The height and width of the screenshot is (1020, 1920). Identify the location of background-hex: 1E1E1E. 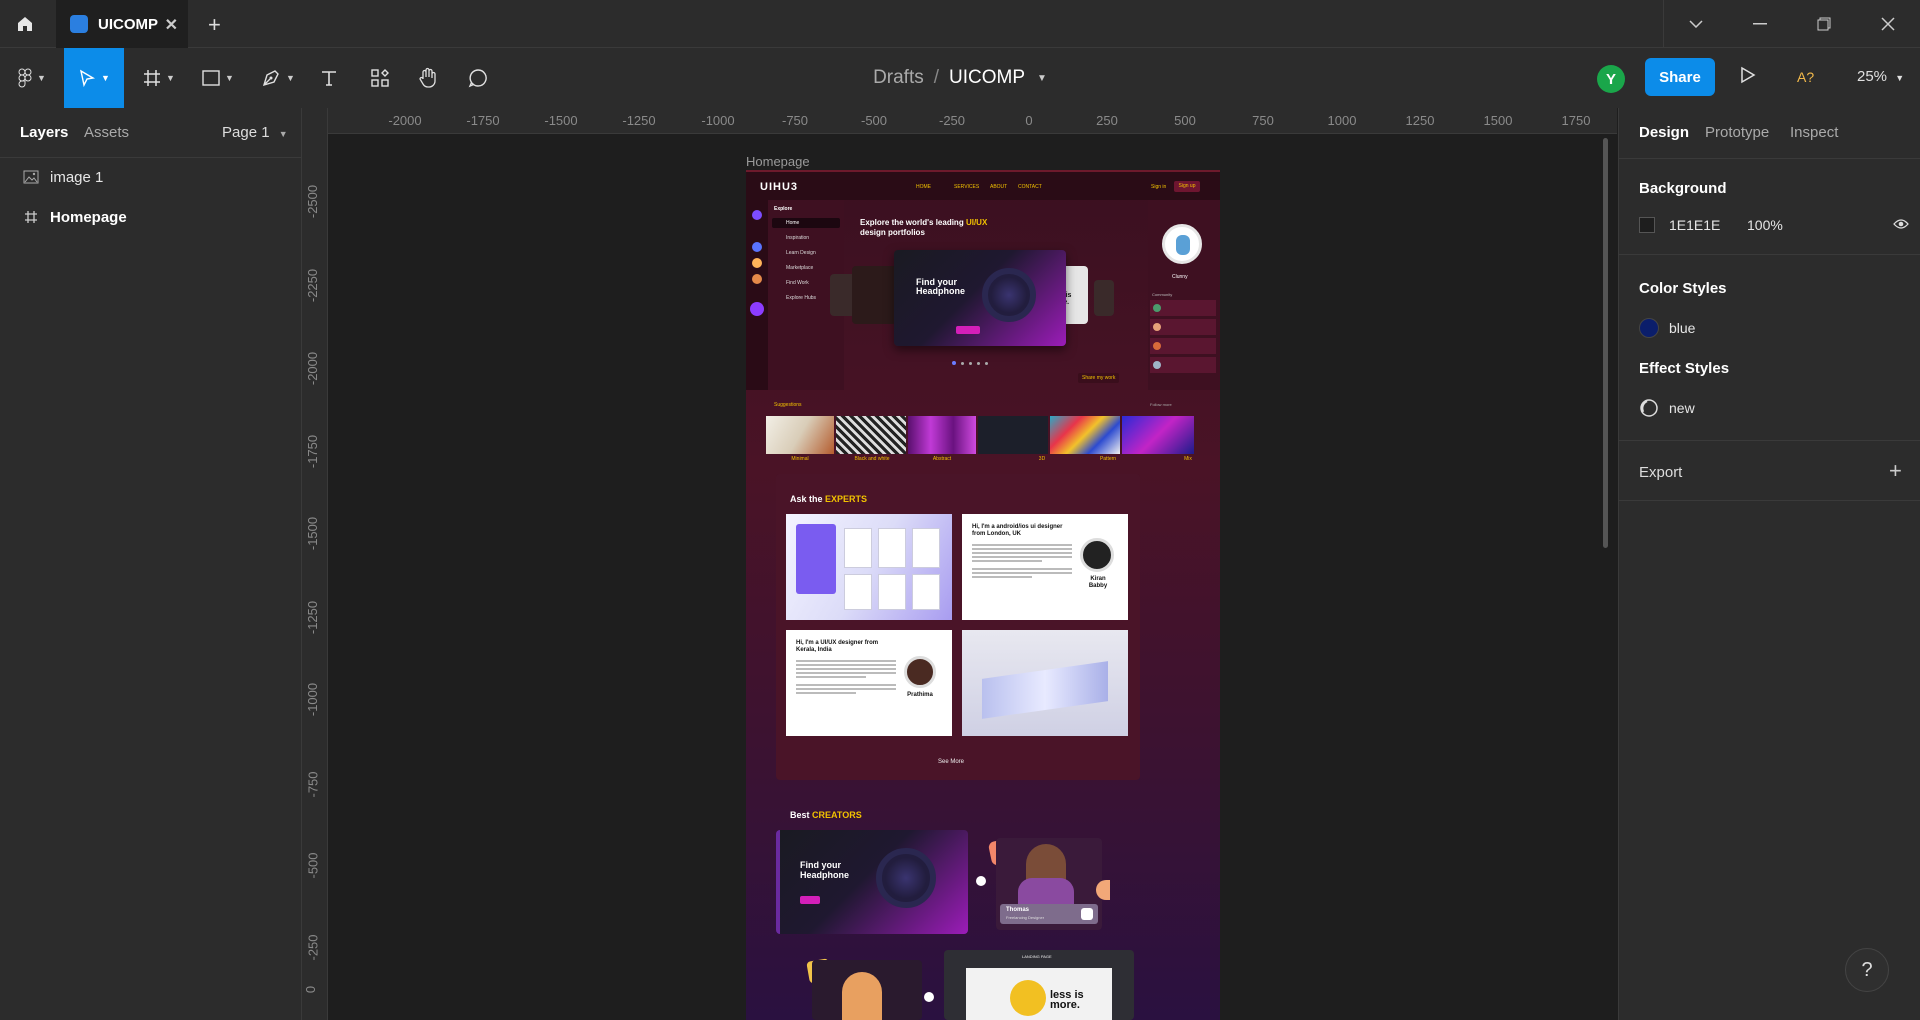
(1708, 225).